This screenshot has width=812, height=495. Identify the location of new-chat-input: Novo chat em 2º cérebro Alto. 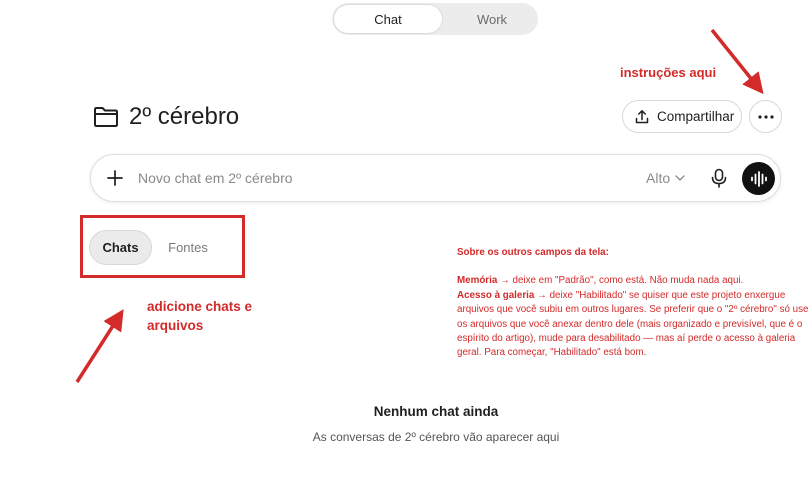
(435, 178).